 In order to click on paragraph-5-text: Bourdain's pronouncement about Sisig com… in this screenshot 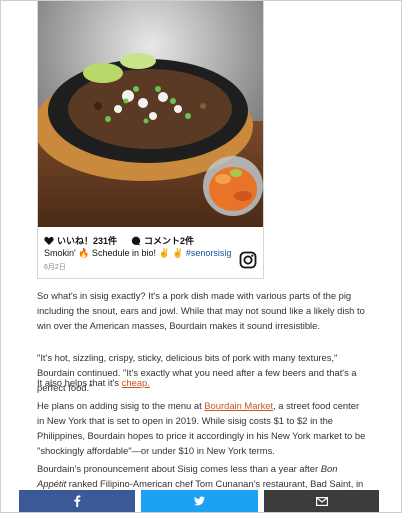, I will do `click(179, 468)`.